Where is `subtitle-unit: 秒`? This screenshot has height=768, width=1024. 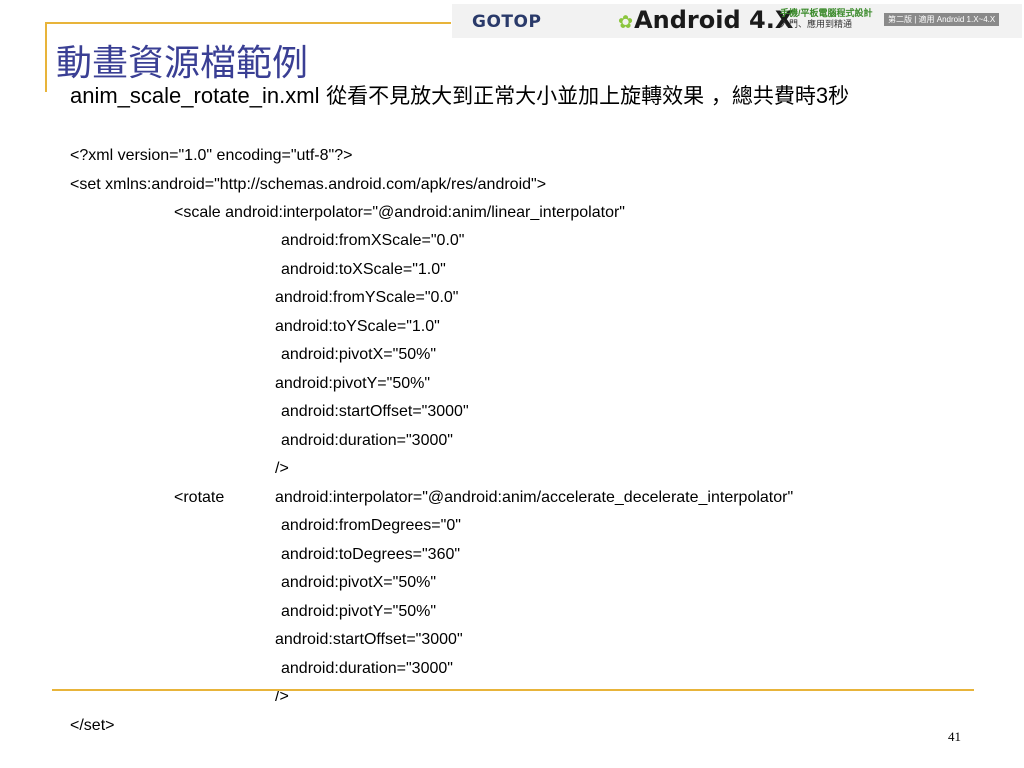
subtitle-unit: 秒 is located at coordinates (839, 96).